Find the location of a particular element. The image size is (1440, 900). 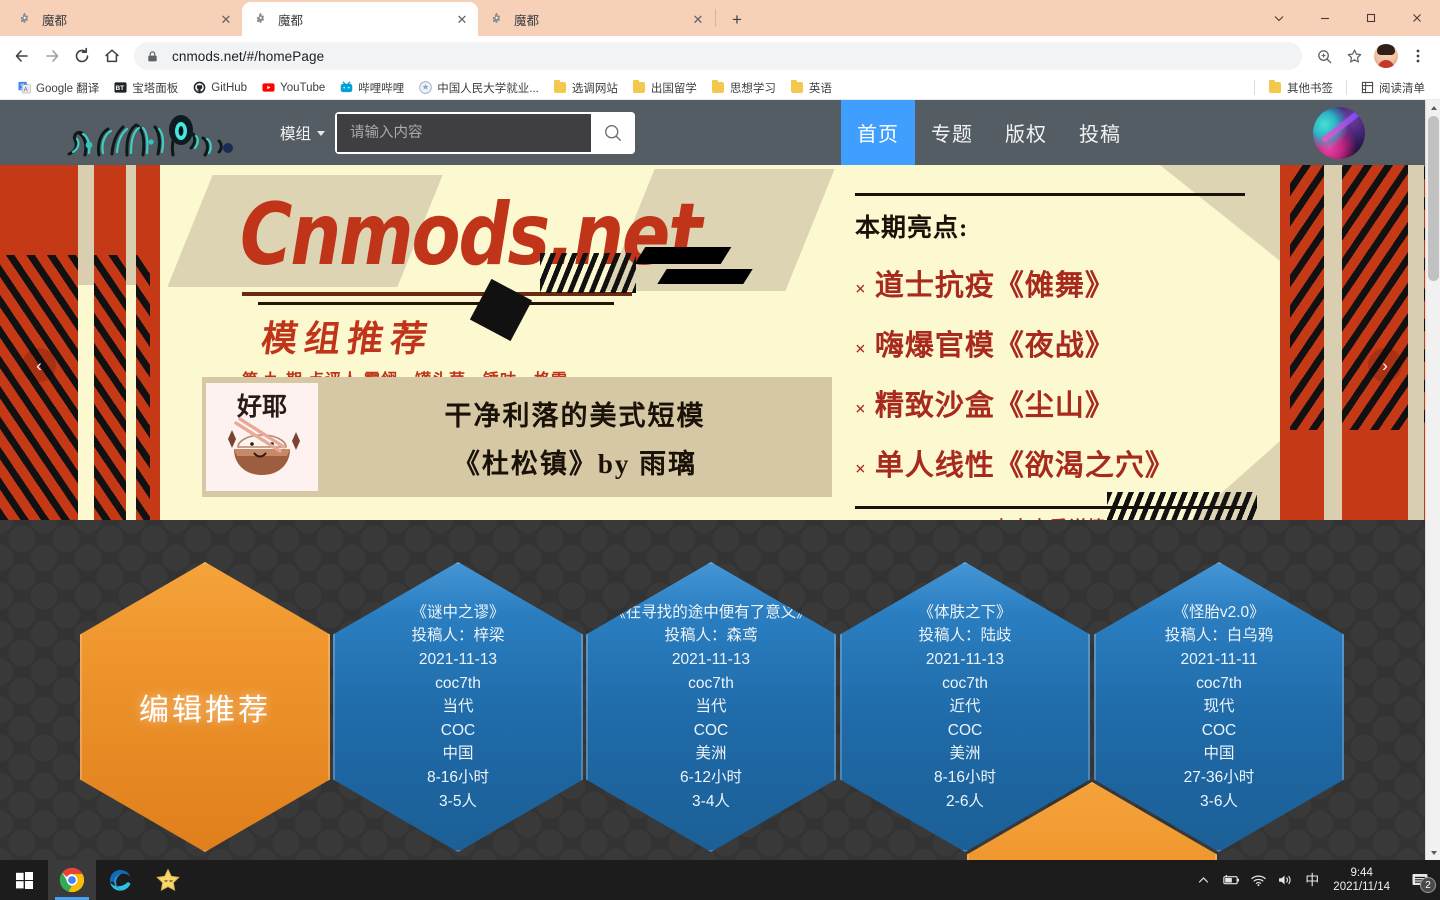

mod-players: 3-6人 is located at coordinates (1219, 801).